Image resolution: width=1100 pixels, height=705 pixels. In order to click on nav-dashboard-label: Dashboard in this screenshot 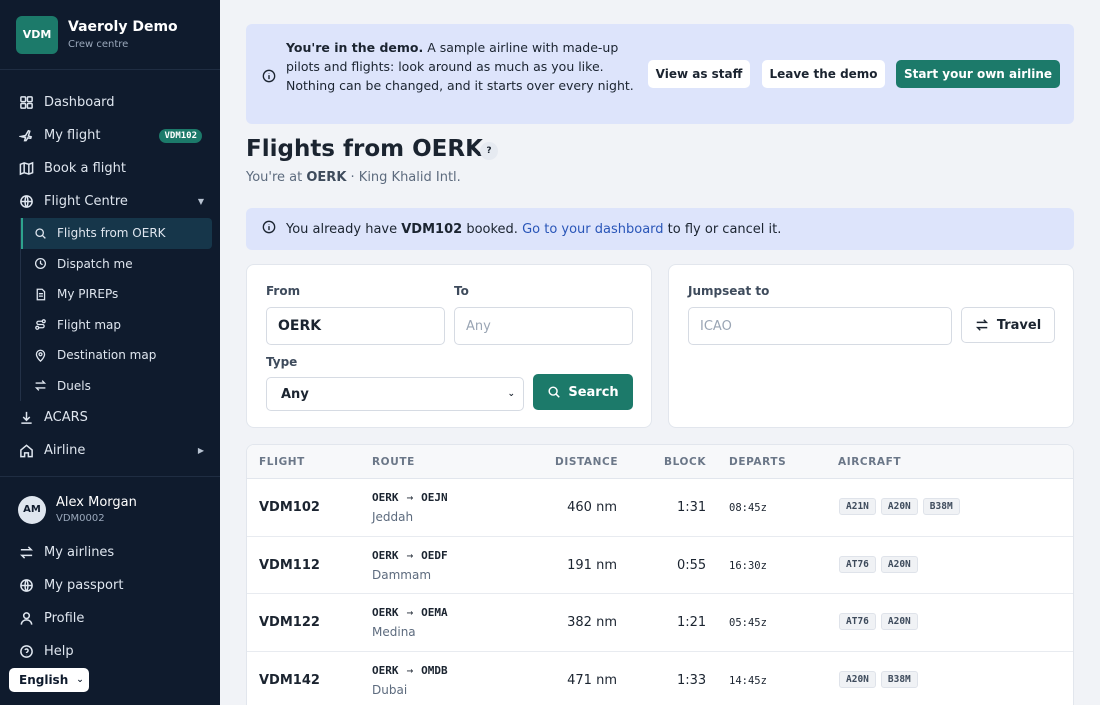, I will do `click(79, 102)`.